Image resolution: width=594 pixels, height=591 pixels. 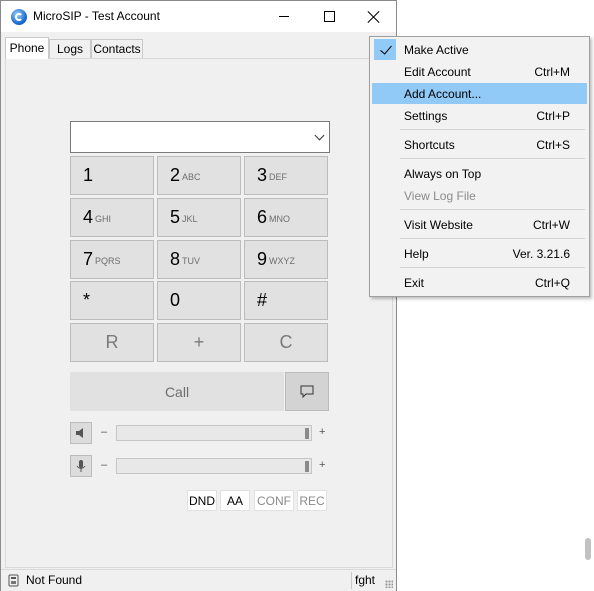 I want to click on speaker-button, so click(x=81, y=433).